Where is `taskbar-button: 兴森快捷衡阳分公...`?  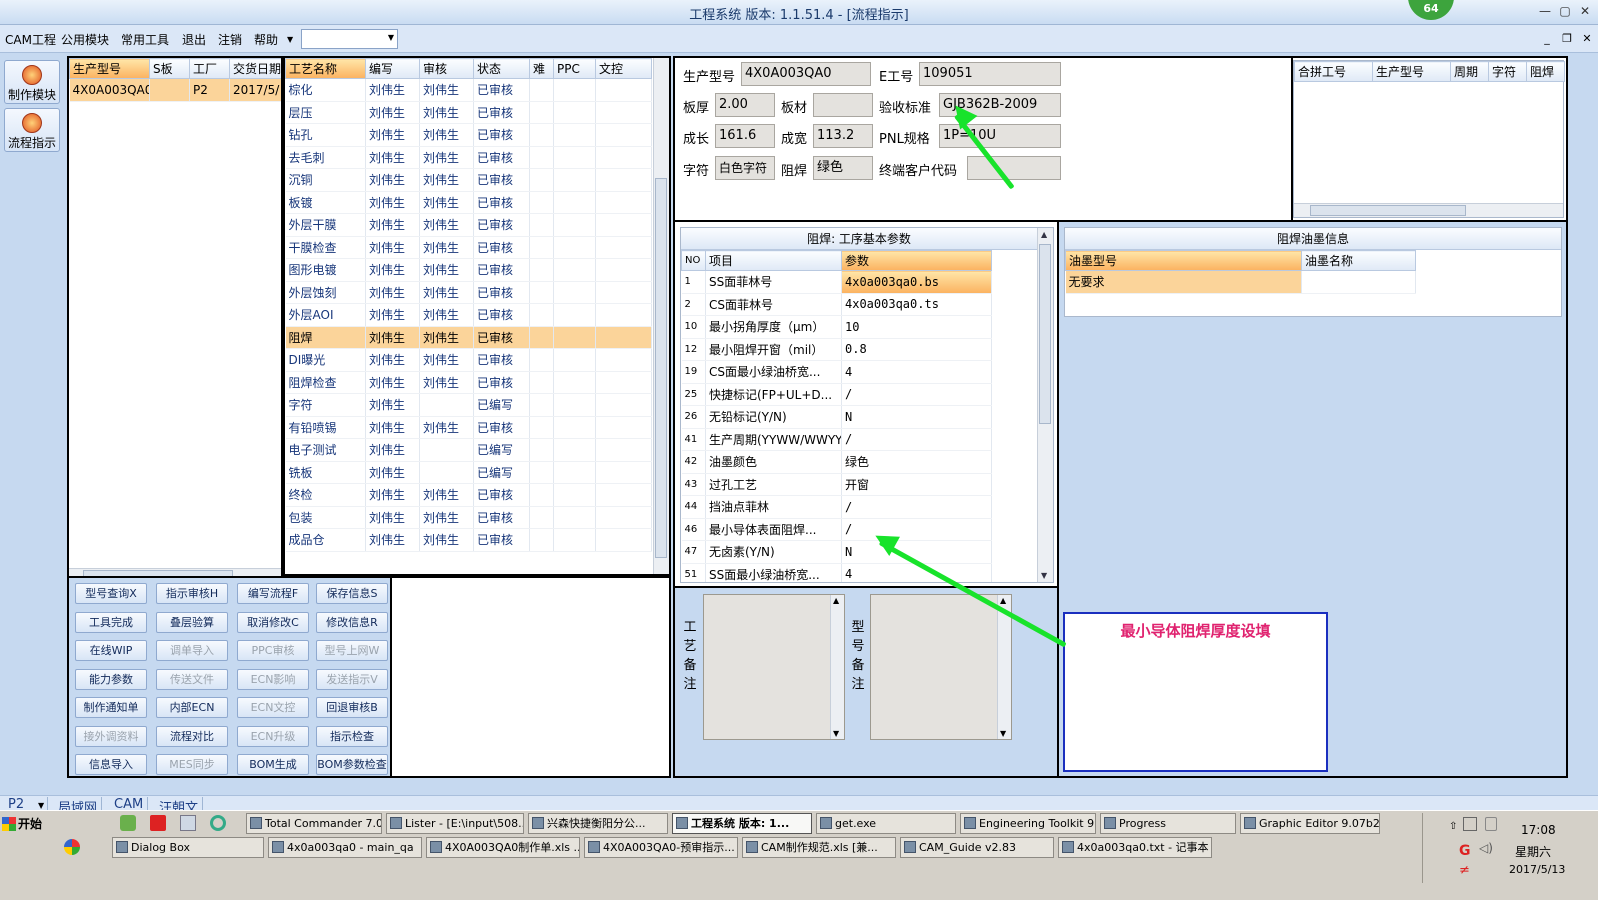
taskbar-button: 兴森快捷衡阳分公... is located at coordinates (598, 823).